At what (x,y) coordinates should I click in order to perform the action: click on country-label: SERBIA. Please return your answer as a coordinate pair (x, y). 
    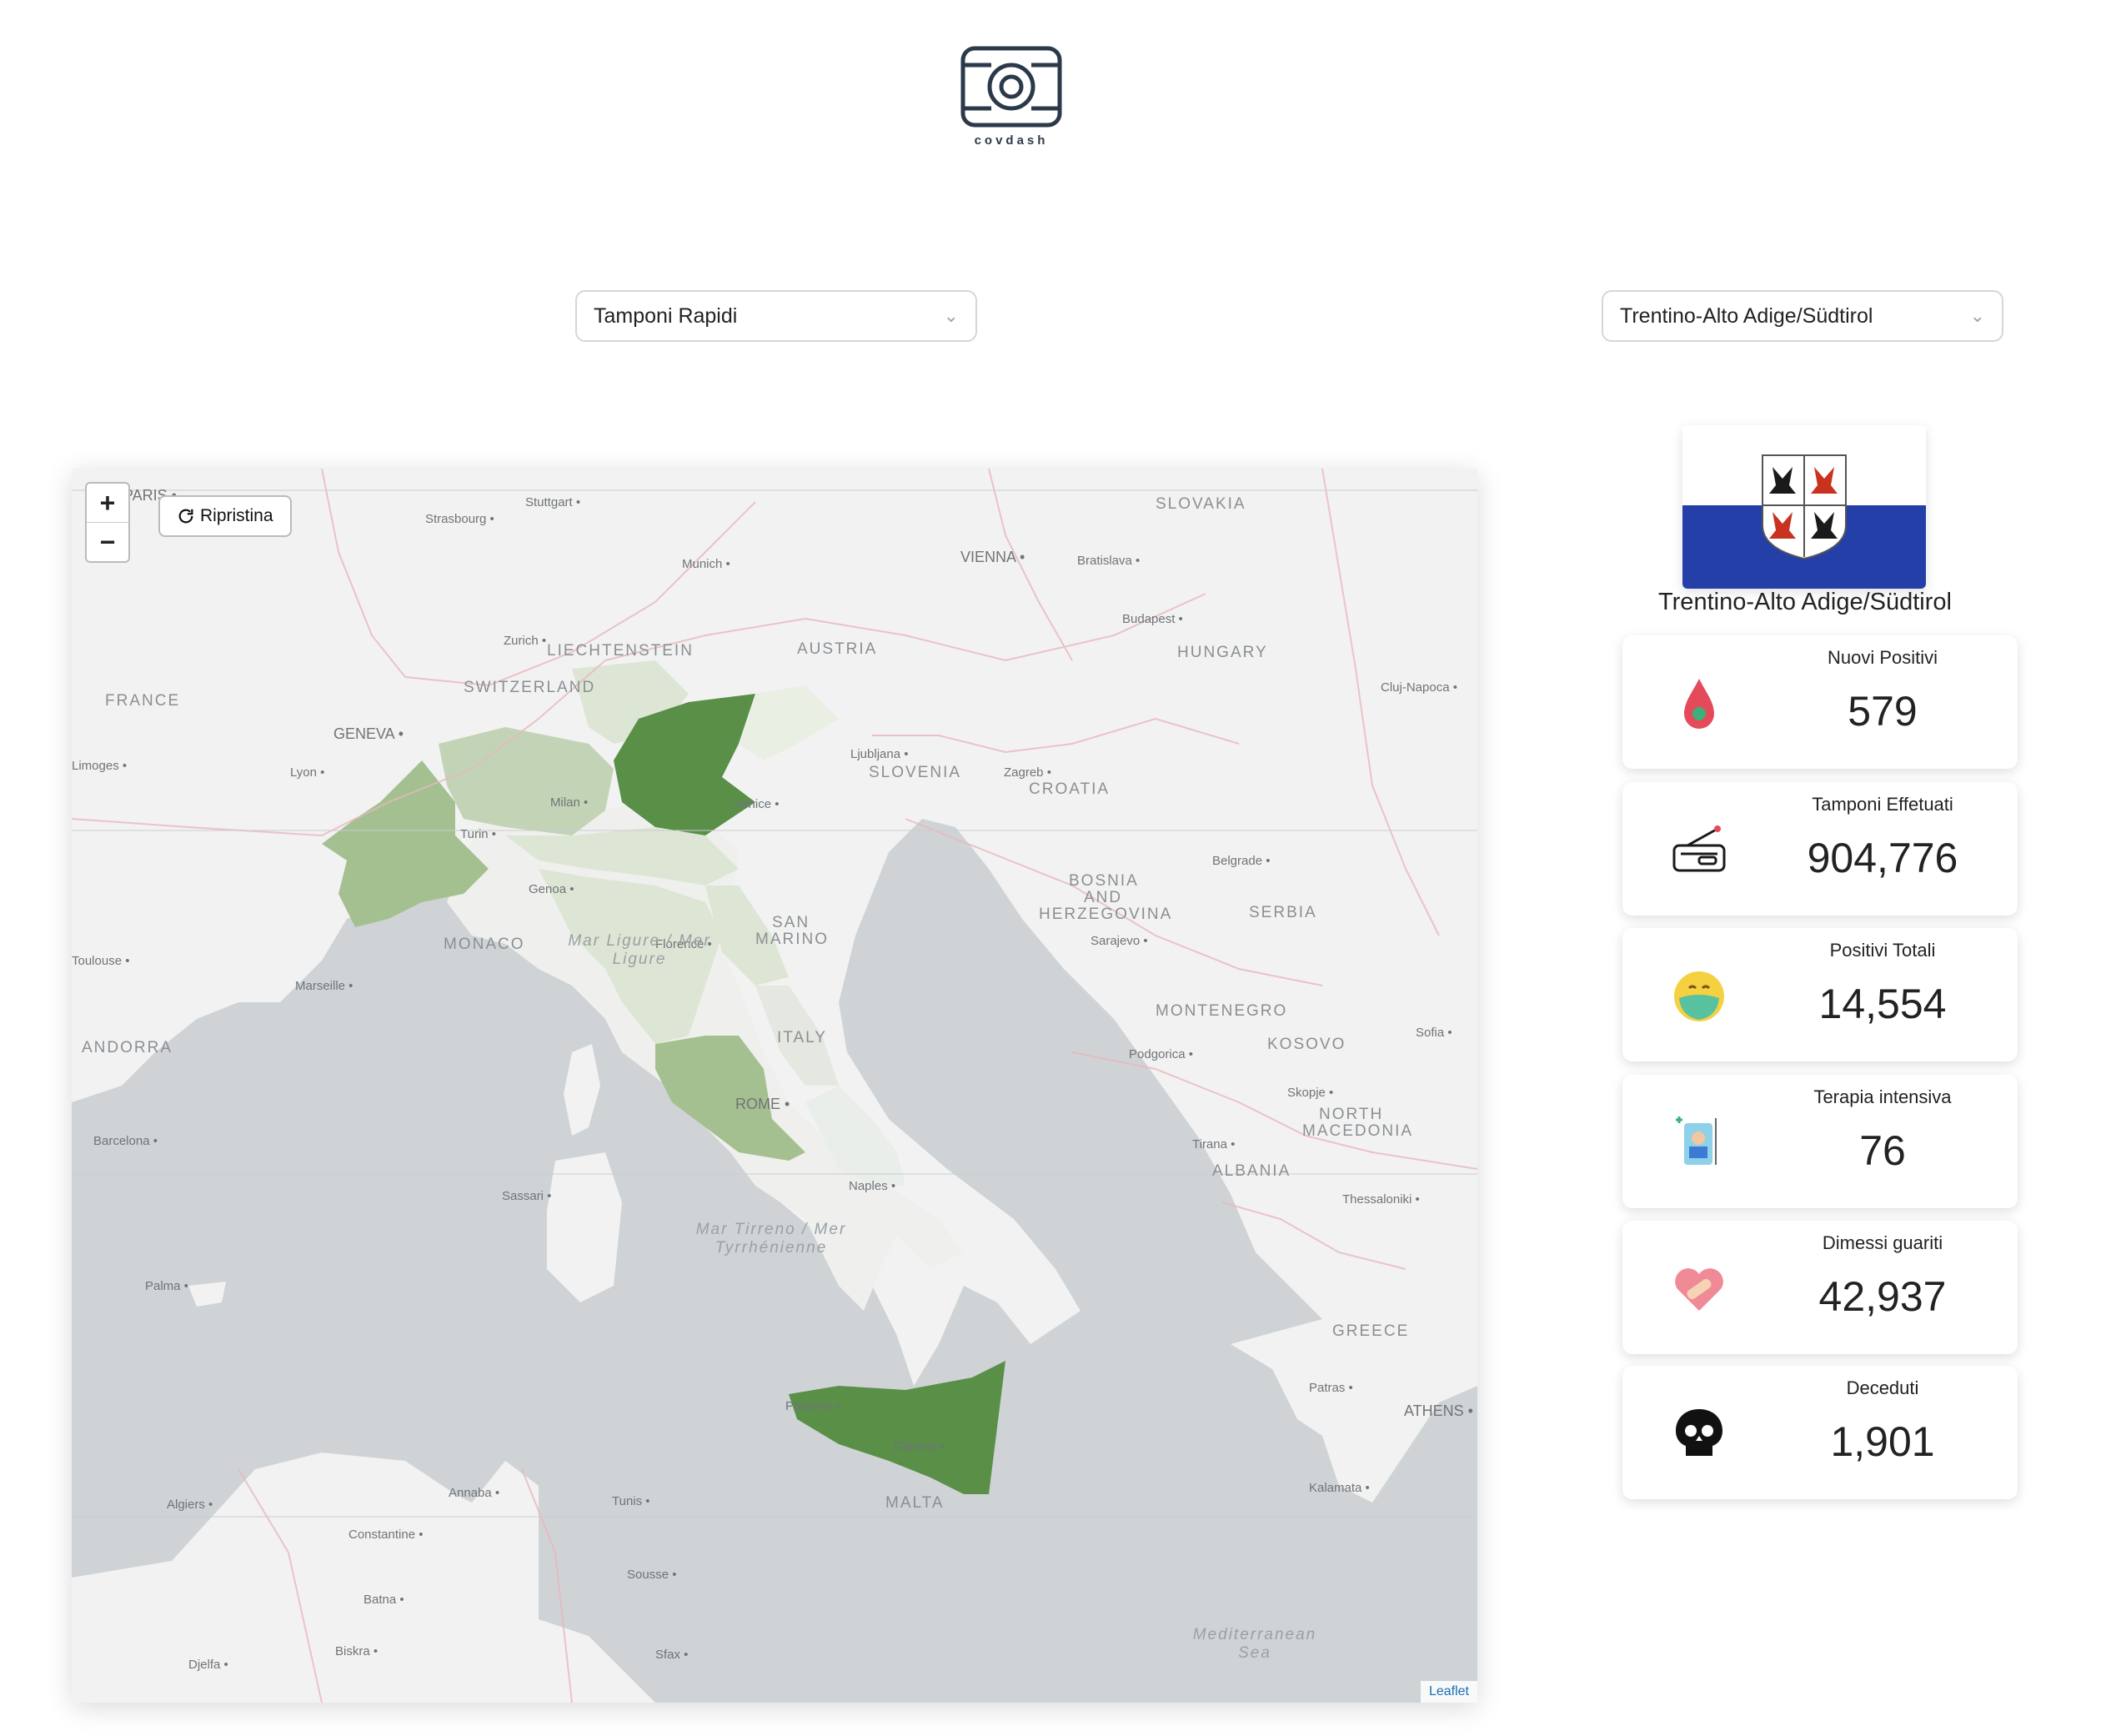
    Looking at the image, I should click on (1283, 913).